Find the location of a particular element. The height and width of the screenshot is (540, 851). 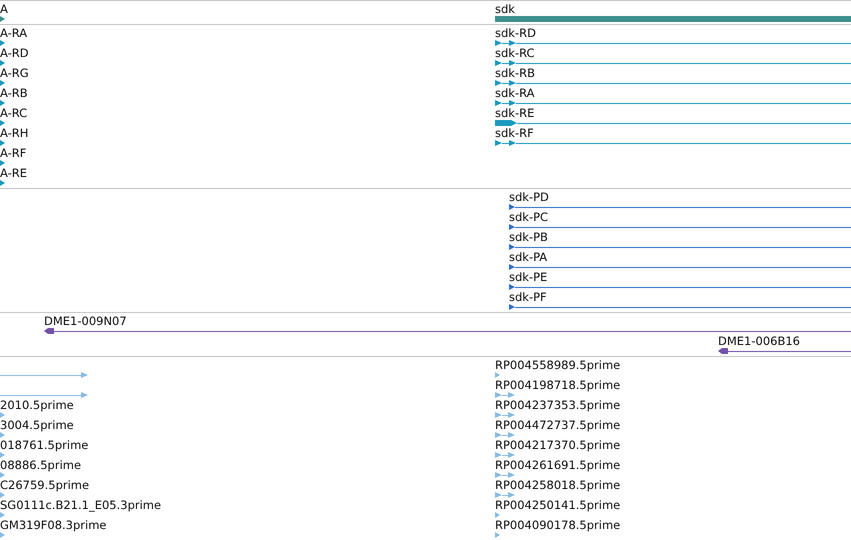

feature-label: sdk-RF is located at coordinates (514, 133).